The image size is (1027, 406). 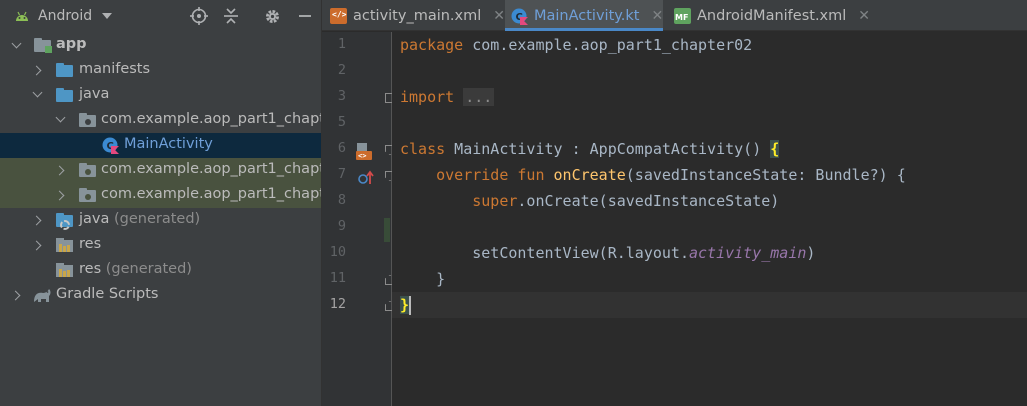 I want to click on text-caret, so click(x=410, y=305).